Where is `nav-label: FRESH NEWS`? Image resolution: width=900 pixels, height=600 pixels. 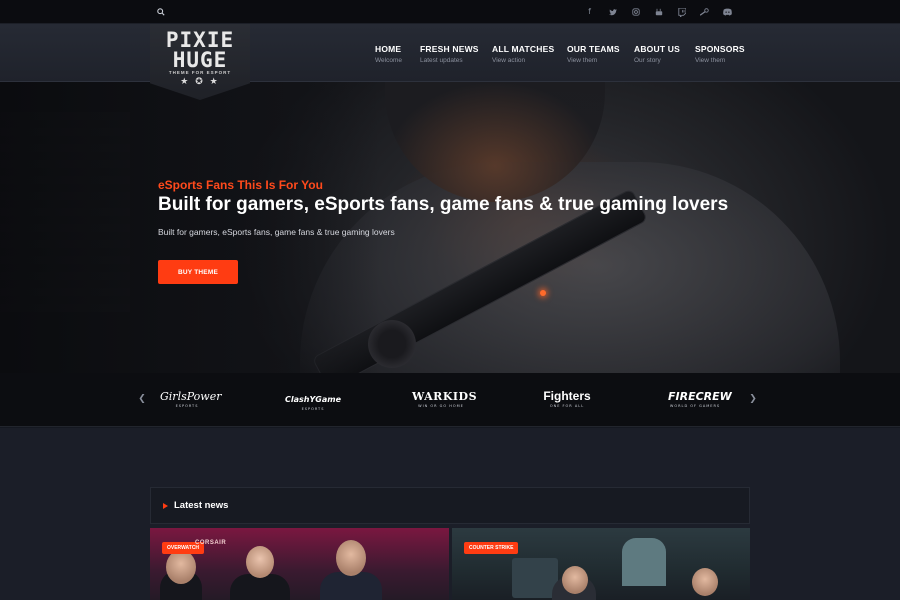 nav-label: FRESH NEWS is located at coordinates (449, 49).